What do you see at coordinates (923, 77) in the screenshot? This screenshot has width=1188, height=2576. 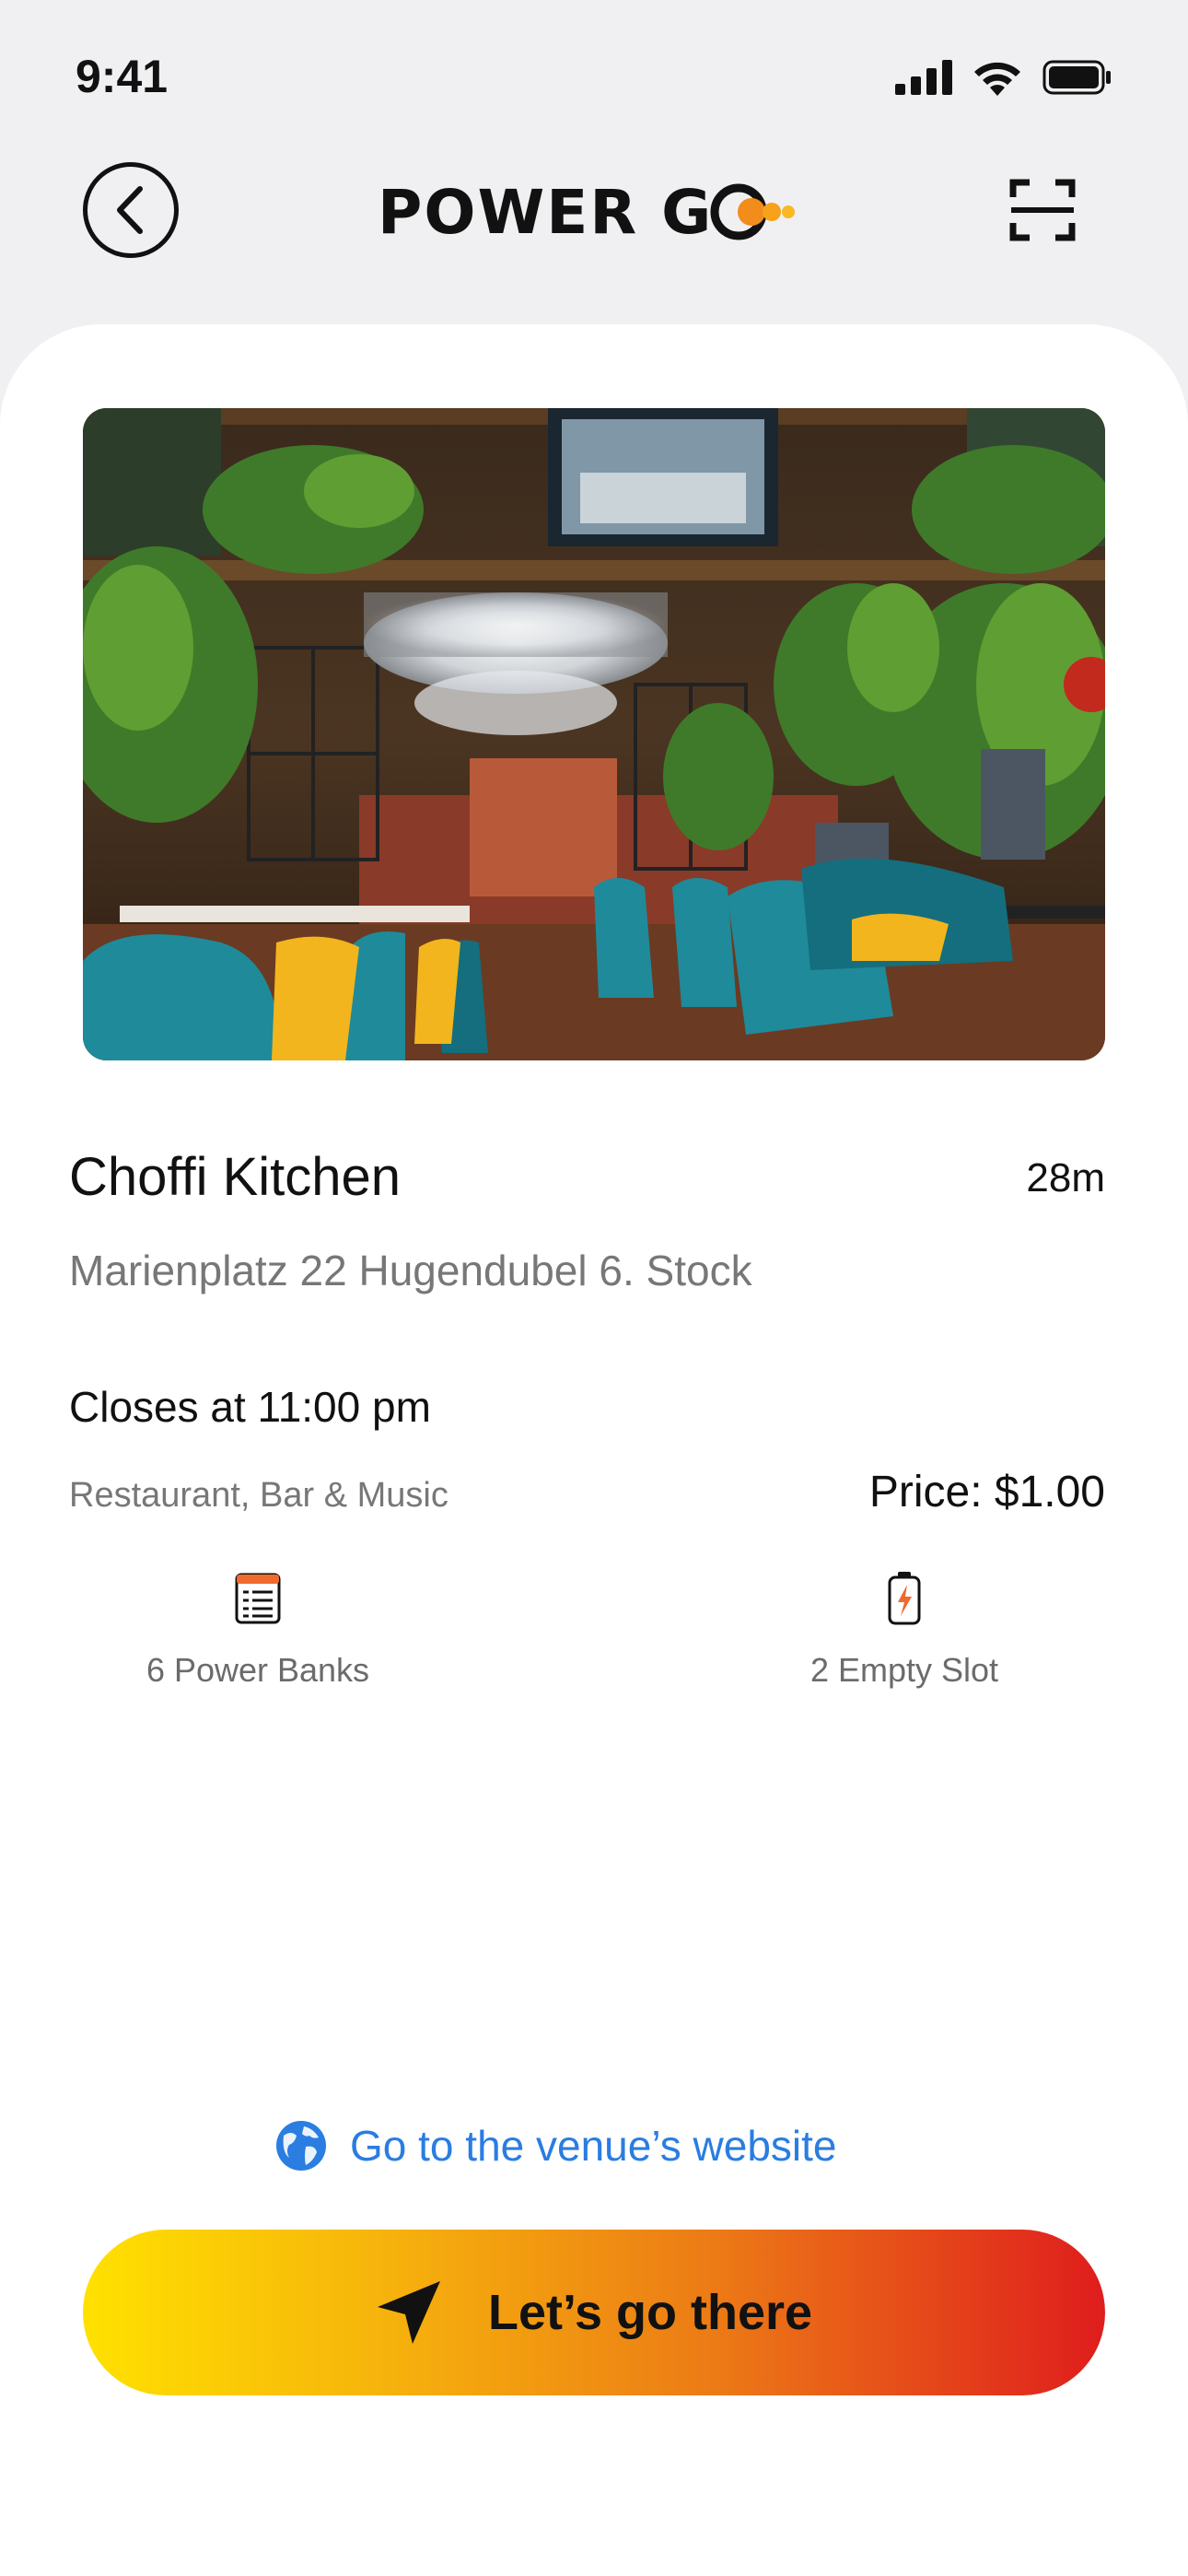 I see `cellular-signal-icon` at bounding box center [923, 77].